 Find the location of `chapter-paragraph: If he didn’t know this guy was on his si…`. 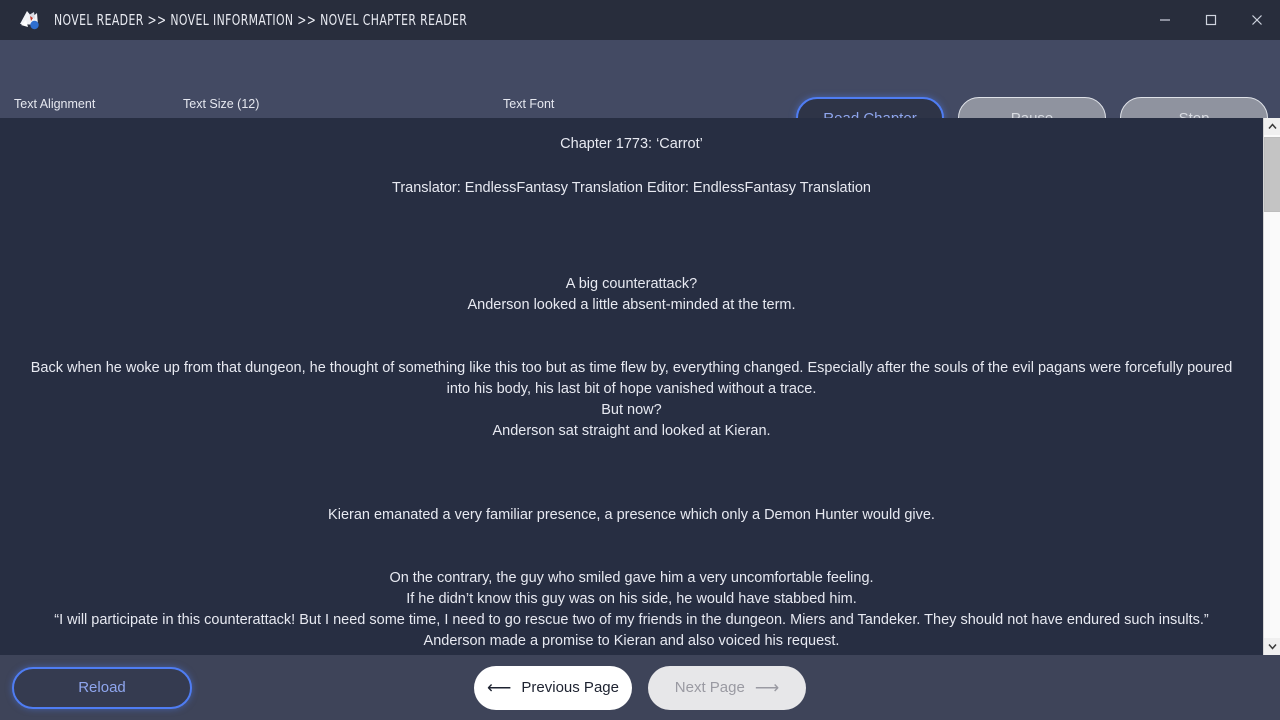

chapter-paragraph: If he didn’t know this guy was on his si… is located at coordinates (631, 599).